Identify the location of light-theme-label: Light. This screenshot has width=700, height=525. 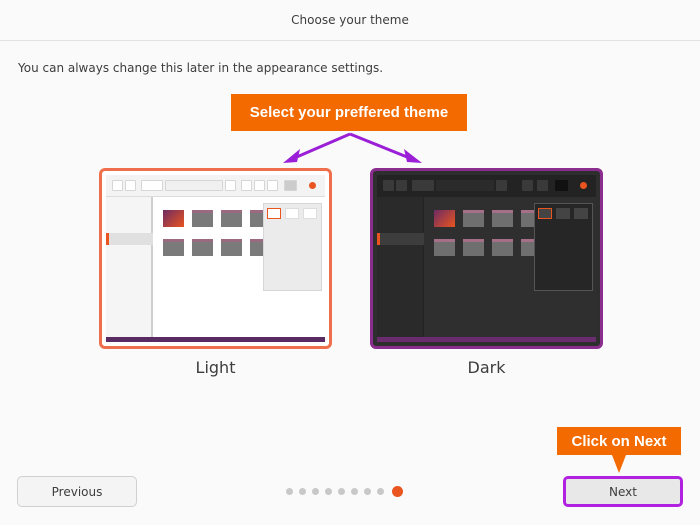
(215, 367).